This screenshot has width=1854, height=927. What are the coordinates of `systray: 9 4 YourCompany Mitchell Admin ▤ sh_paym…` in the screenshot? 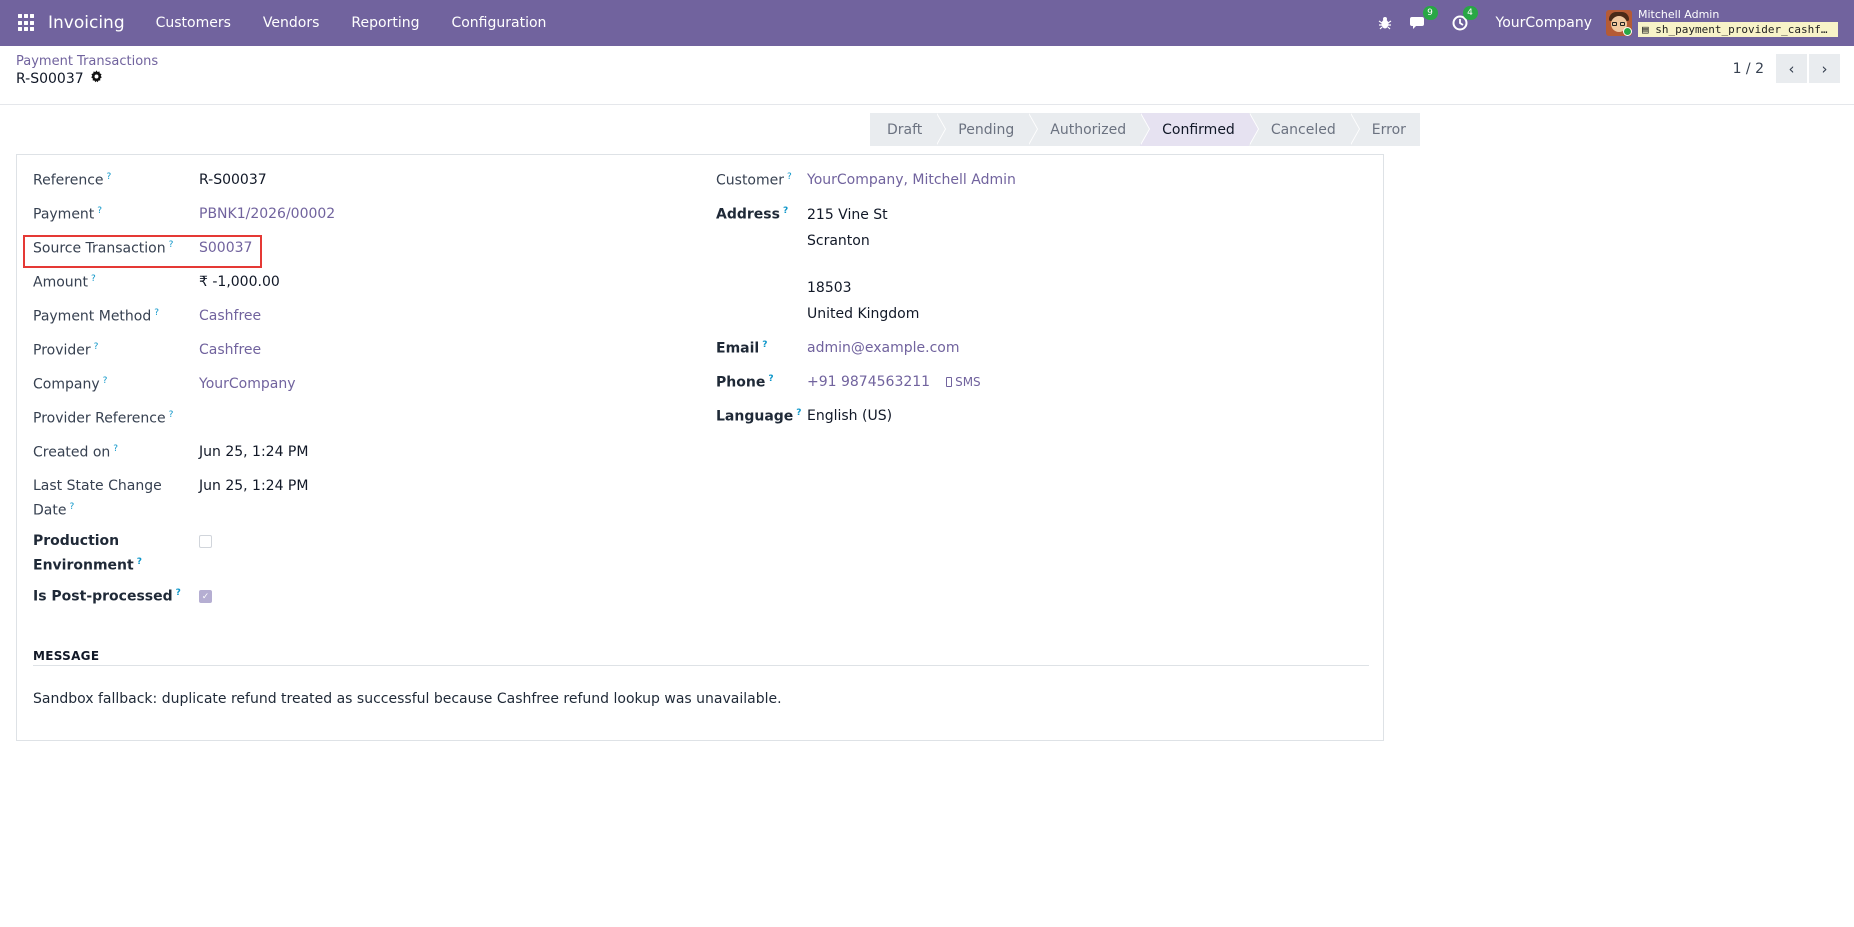 It's located at (1616, 23).